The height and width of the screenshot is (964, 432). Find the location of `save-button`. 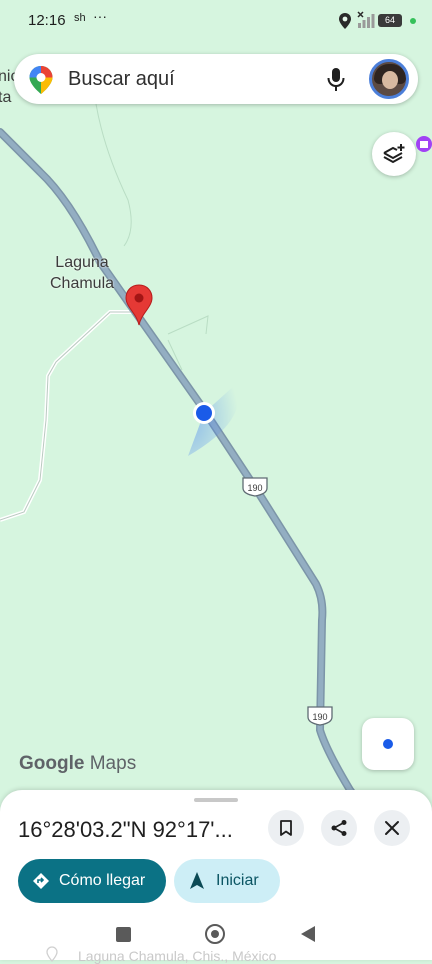

save-button is located at coordinates (286, 828).